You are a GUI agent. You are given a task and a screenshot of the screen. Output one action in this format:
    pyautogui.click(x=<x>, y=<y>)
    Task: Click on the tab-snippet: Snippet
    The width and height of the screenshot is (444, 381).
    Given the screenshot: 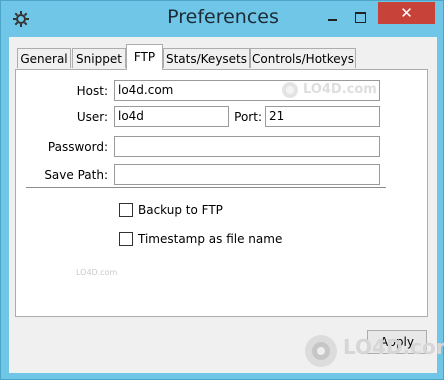 What is the action you would take?
    pyautogui.click(x=99, y=58)
    